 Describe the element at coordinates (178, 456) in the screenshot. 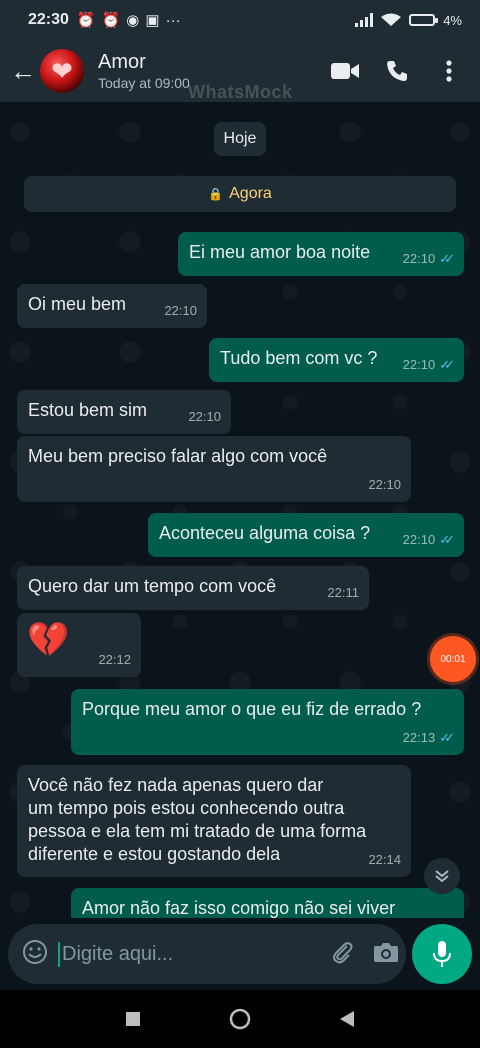

I see `message-text: Meu bem preciso falar algo com você` at that location.